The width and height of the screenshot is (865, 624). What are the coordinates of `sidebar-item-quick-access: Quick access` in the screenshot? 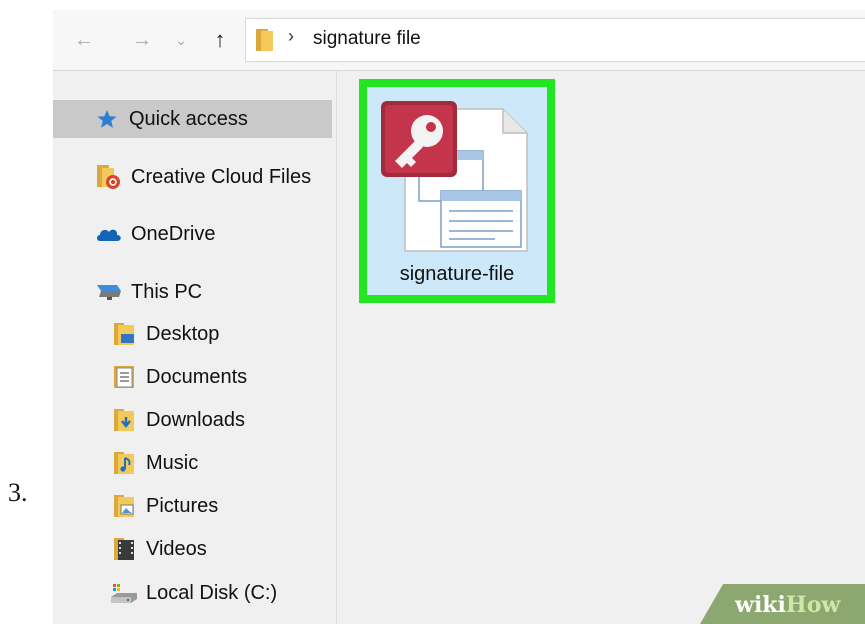 It's located at (192, 119).